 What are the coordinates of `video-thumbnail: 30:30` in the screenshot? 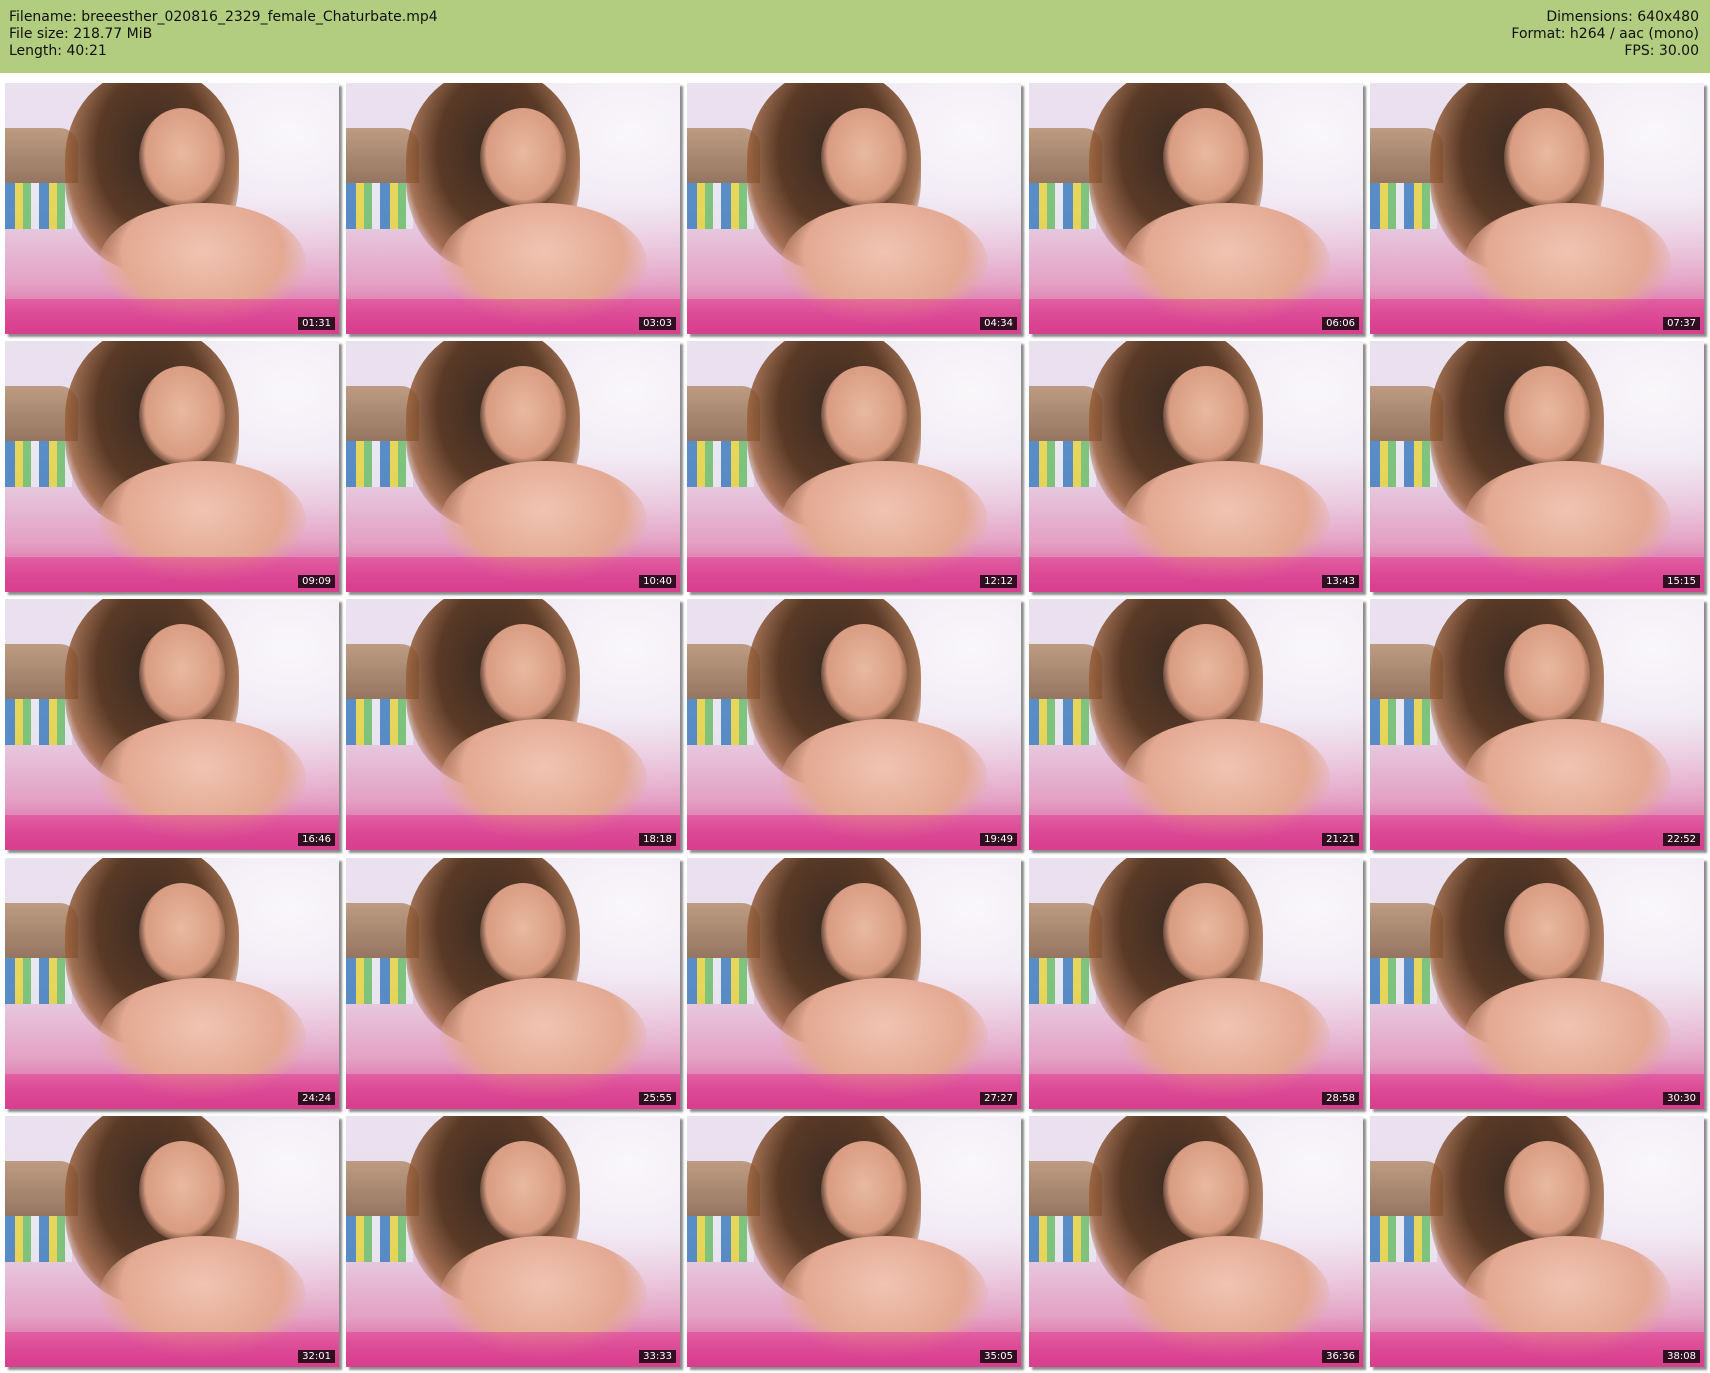 It's located at (1537, 983).